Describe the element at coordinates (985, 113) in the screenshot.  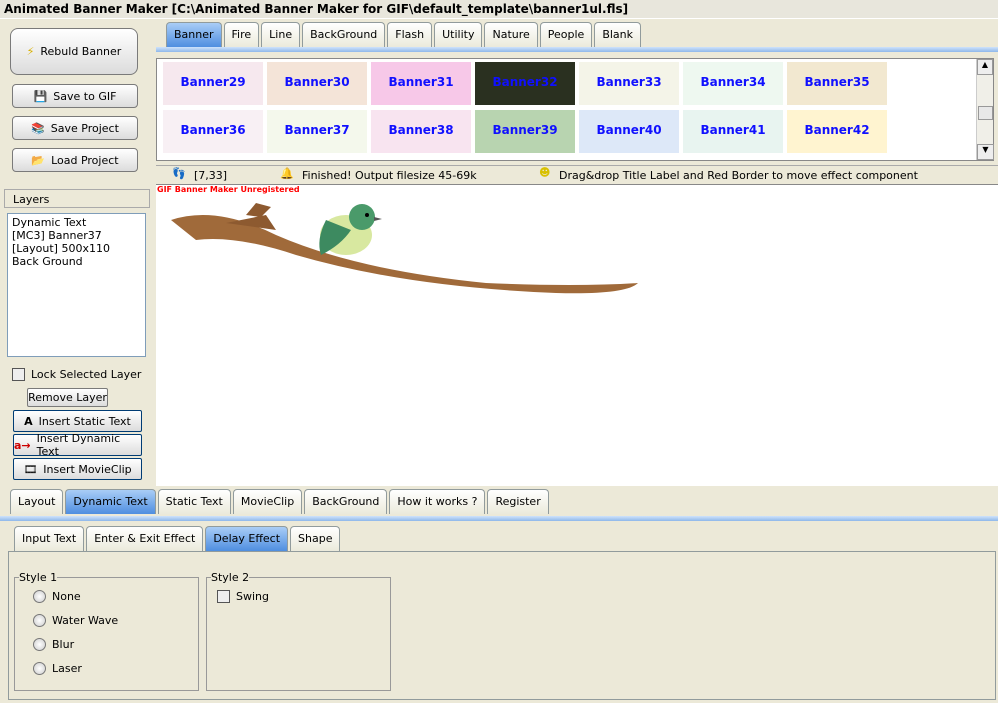
I see `scroll-thumb` at that location.